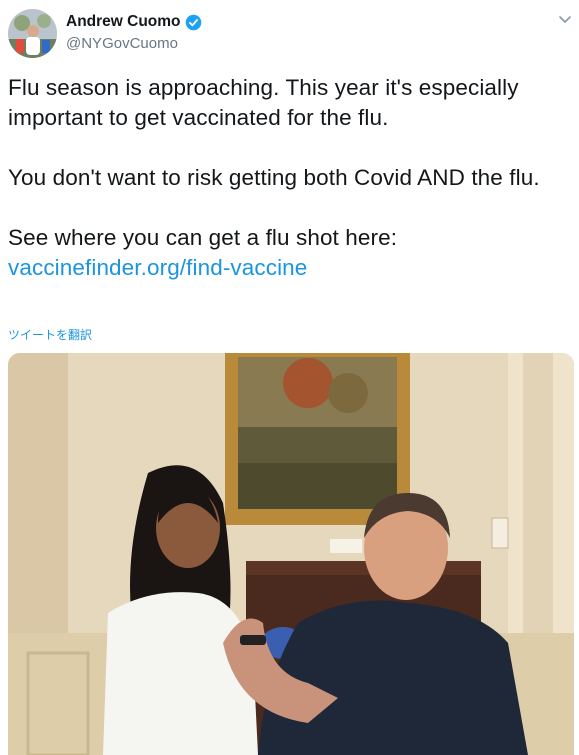  What do you see at coordinates (290, 35) in the screenshot?
I see `tweet-header: Andrew Cuomo @NYGovCuomo` at bounding box center [290, 35].